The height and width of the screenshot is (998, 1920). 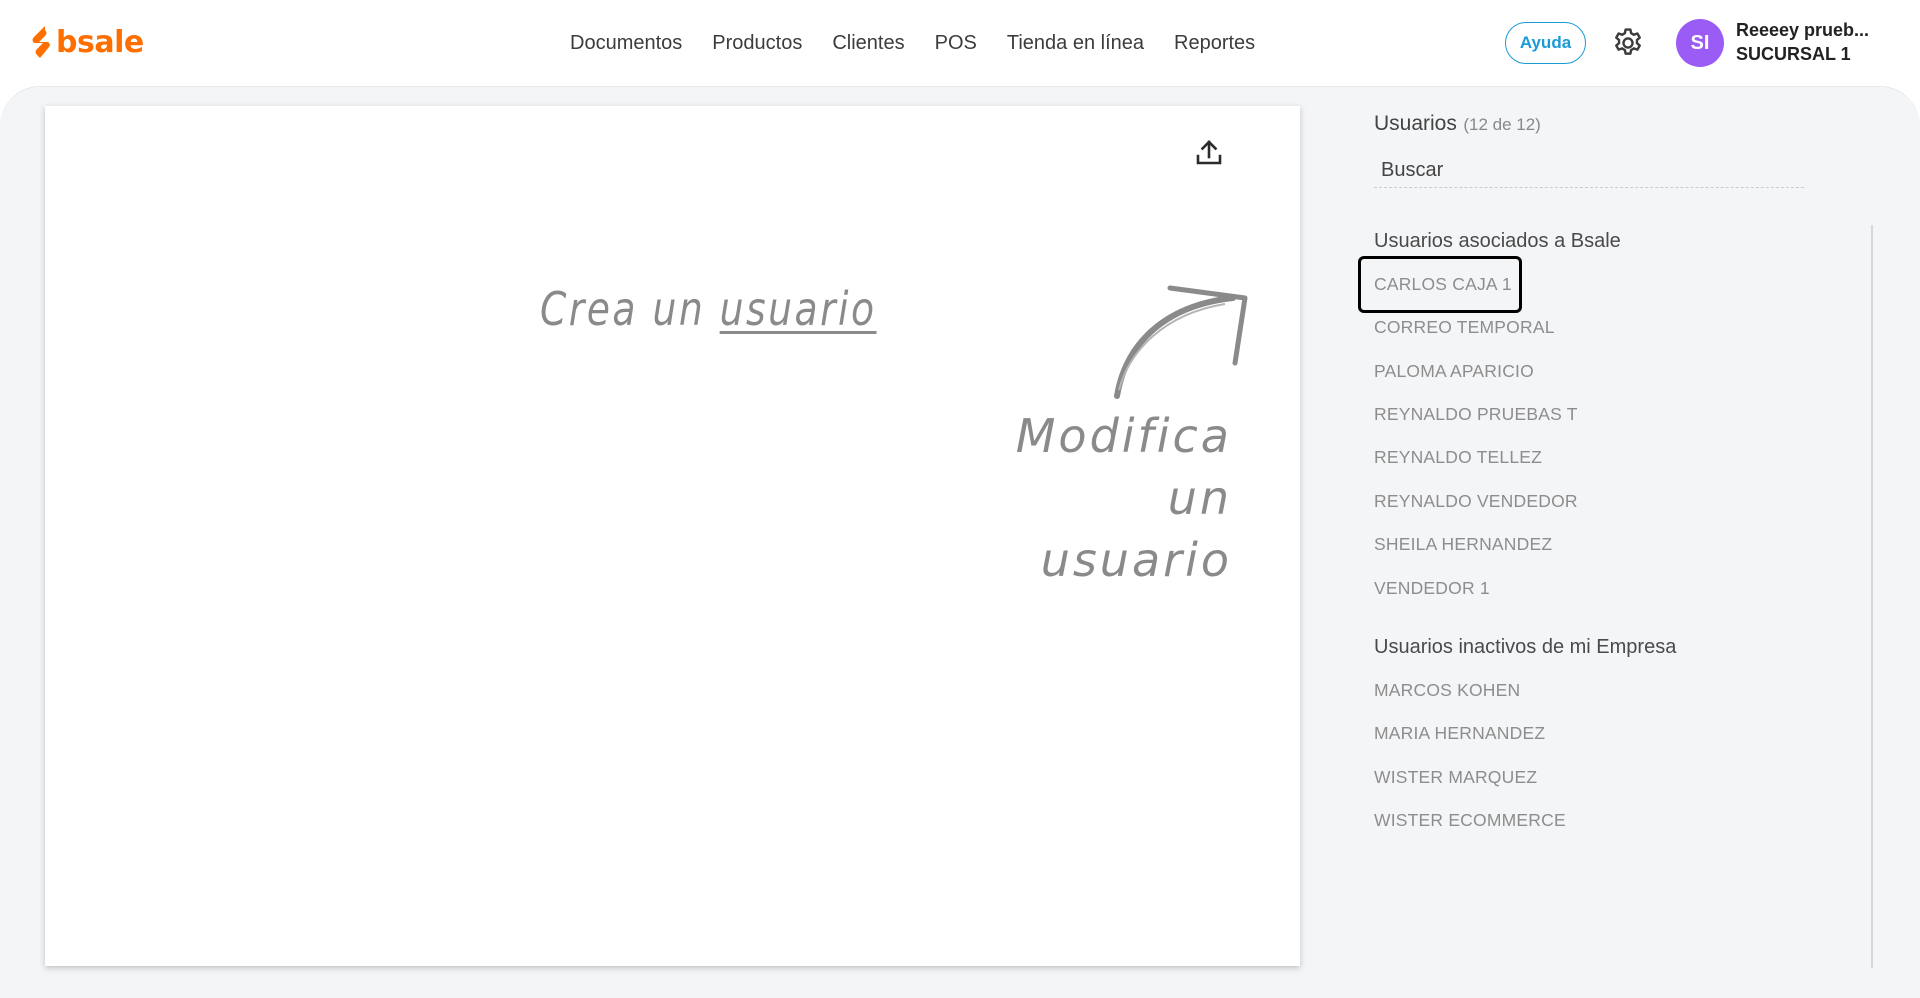 What do you see at coordinates (1700, 43) in the screenshot?
I see `avatar: SI` at bounding box center [1700, 43].